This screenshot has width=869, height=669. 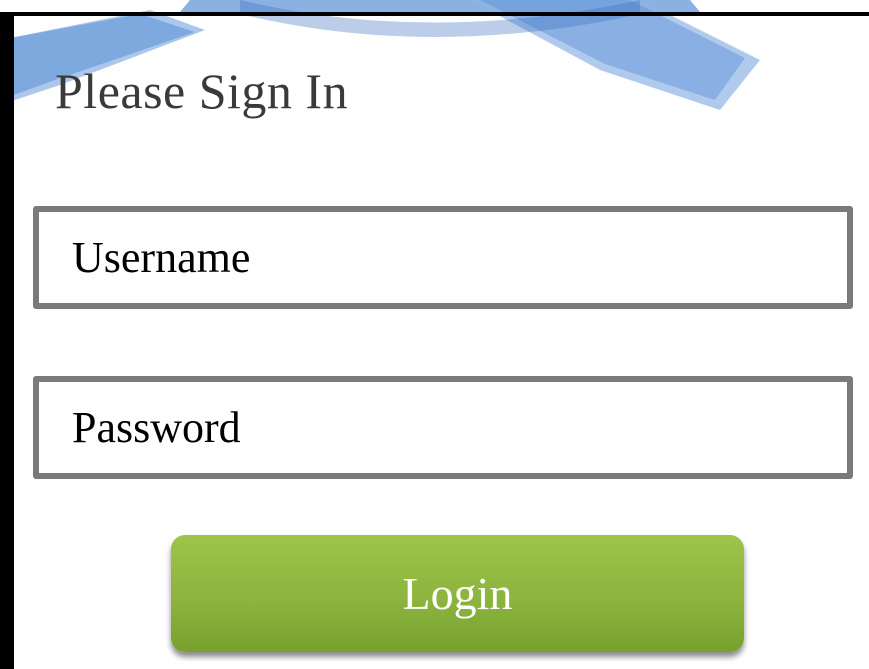 I want to click on password-field-box, so click(x=443, y=427).